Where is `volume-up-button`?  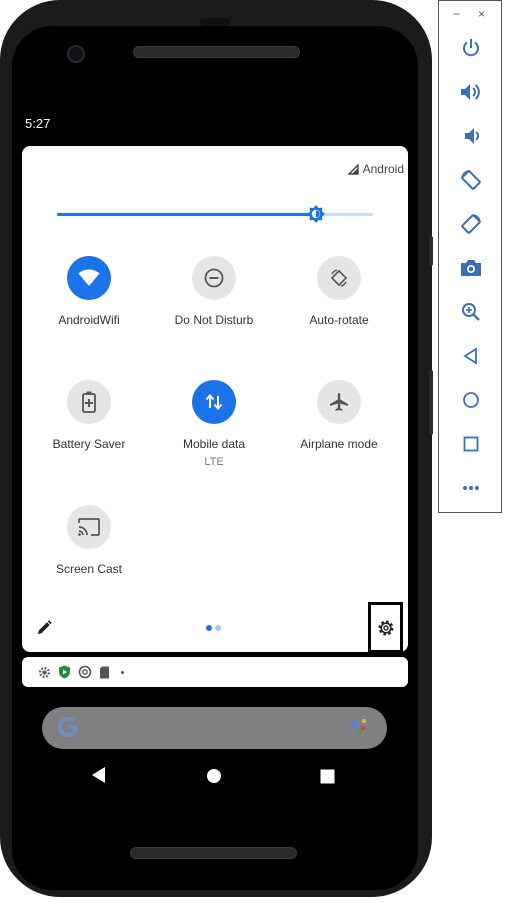 volume-up-button is located at coordinates (471, 92).